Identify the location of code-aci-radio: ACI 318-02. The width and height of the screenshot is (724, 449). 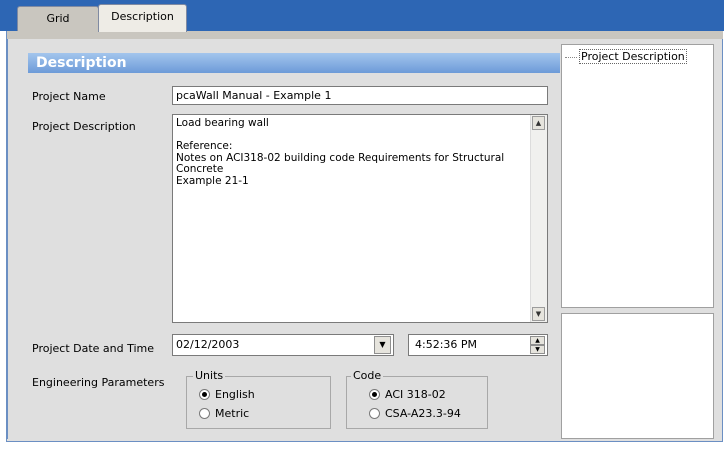
(407, 395).